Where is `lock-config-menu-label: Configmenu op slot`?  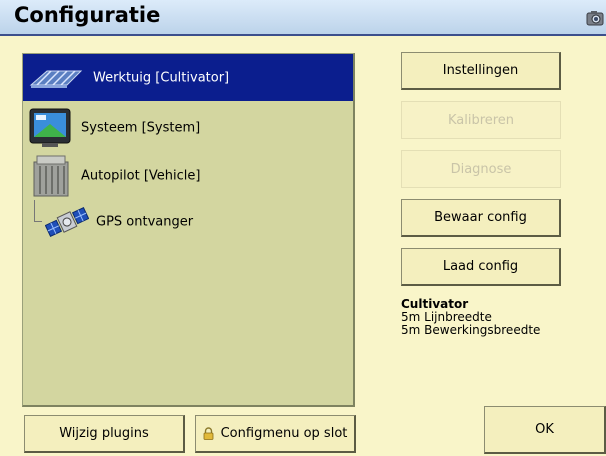 lock-config-menu-label: Configmenu op slot is located at coordinates (284, 433).